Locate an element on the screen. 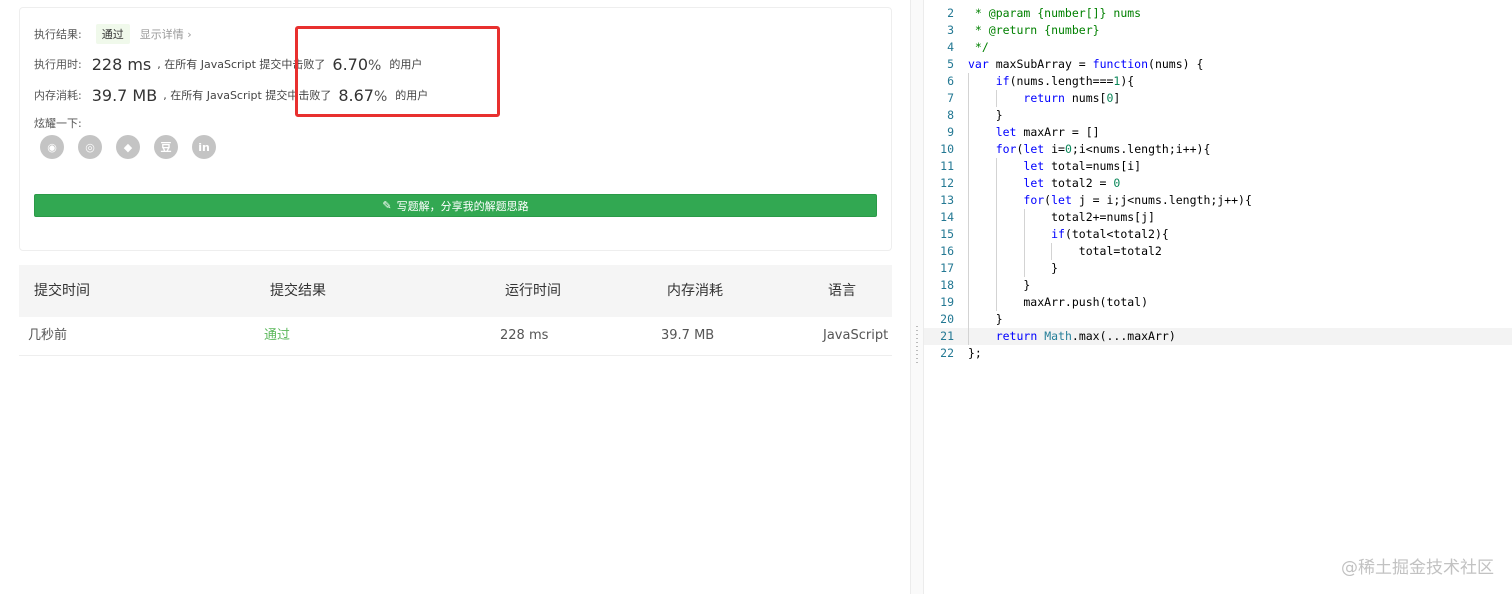 This screenshot has height=594, width=1512. code-text: return nums[0] is located at coordinates (1072, 98).